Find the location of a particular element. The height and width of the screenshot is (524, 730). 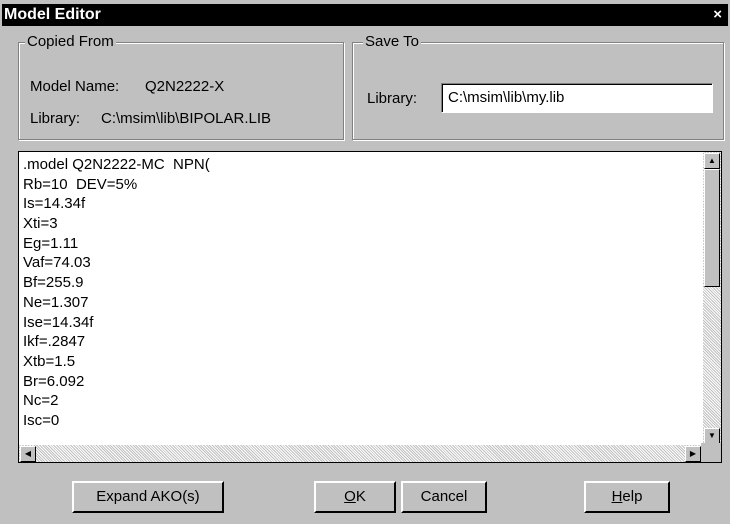

save-library-field is located at coordinates (577, 98).